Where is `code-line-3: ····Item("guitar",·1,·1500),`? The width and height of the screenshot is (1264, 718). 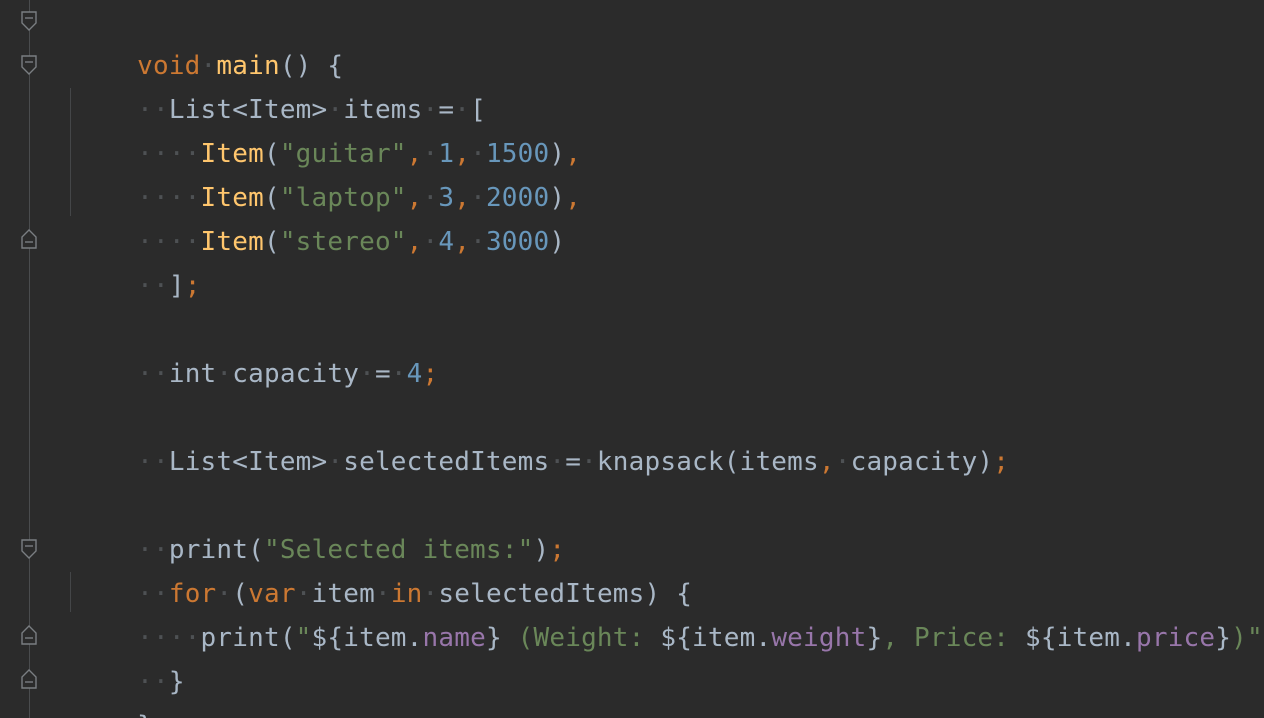 code-line-3: ····Item("guitar",·1,·1500), is located at coordinates (311, 128).